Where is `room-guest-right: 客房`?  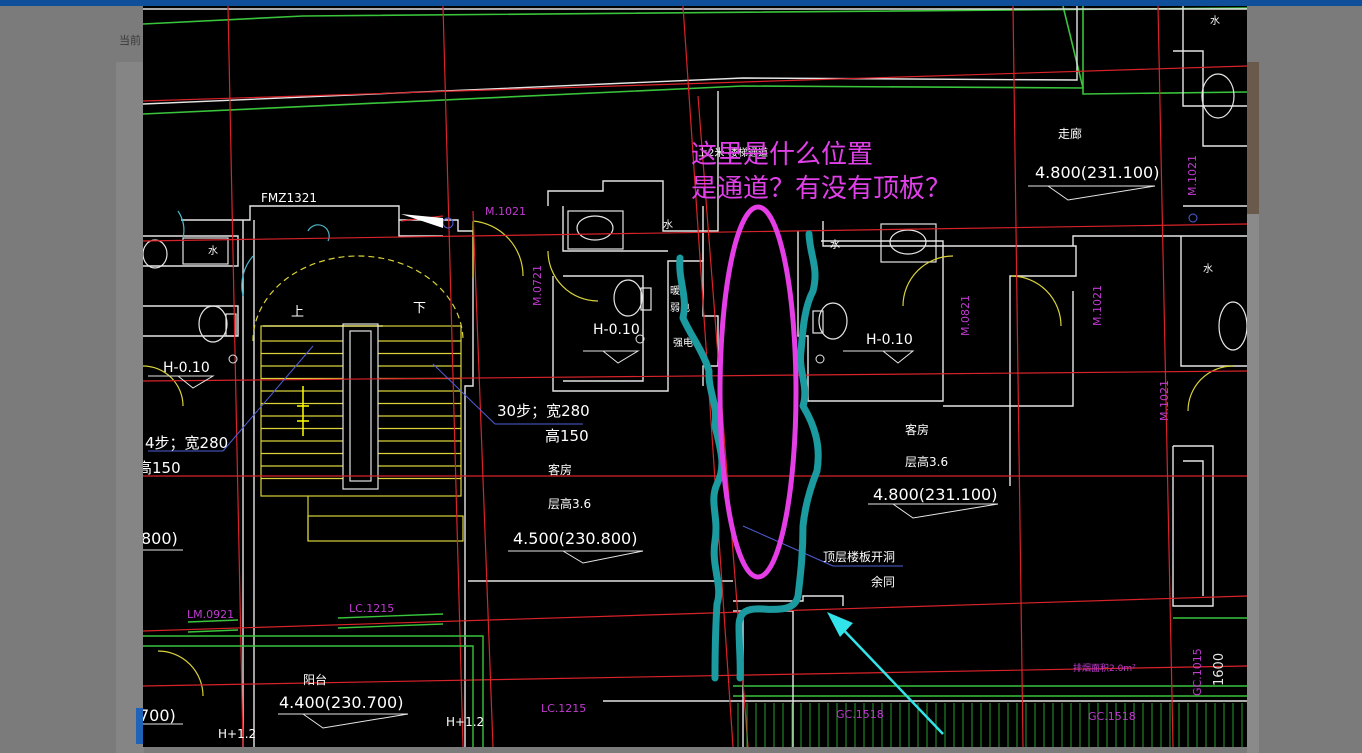 room-guest-right: 客房 is located at coordinates (917, 429).